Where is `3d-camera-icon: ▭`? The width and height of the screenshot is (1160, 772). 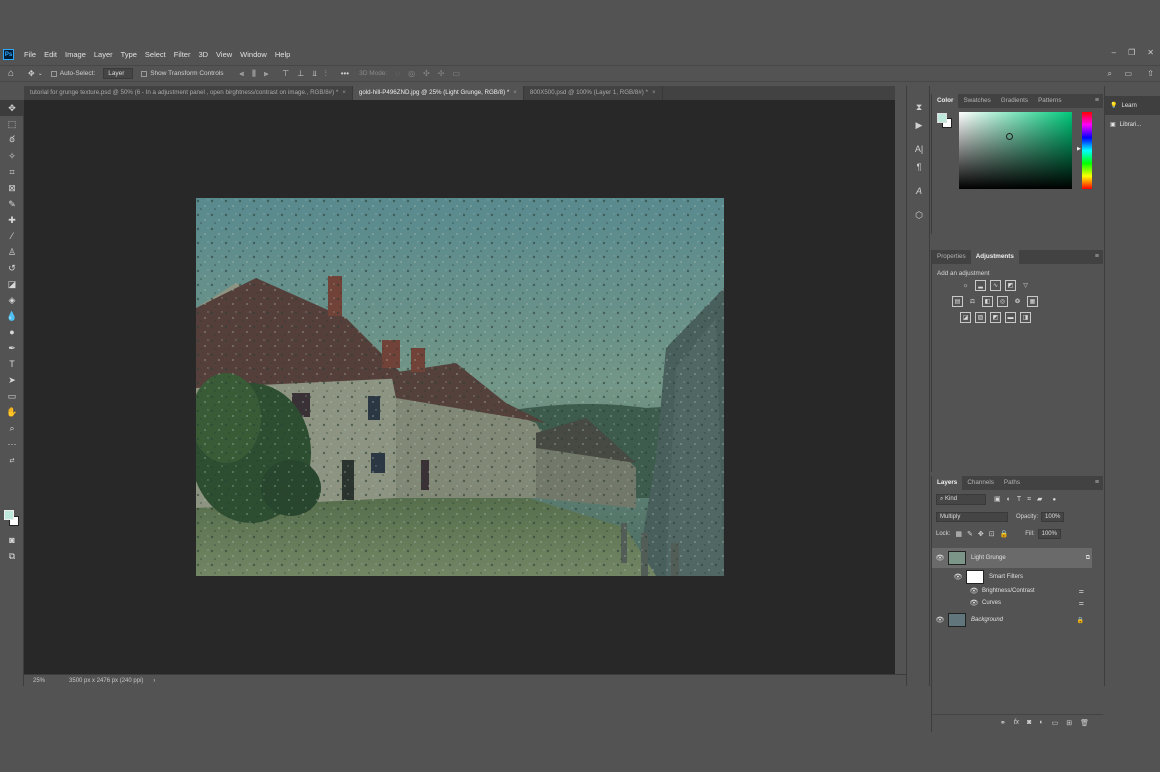 3d-camera-icon: ▭ is located at coordinates (456, 73).